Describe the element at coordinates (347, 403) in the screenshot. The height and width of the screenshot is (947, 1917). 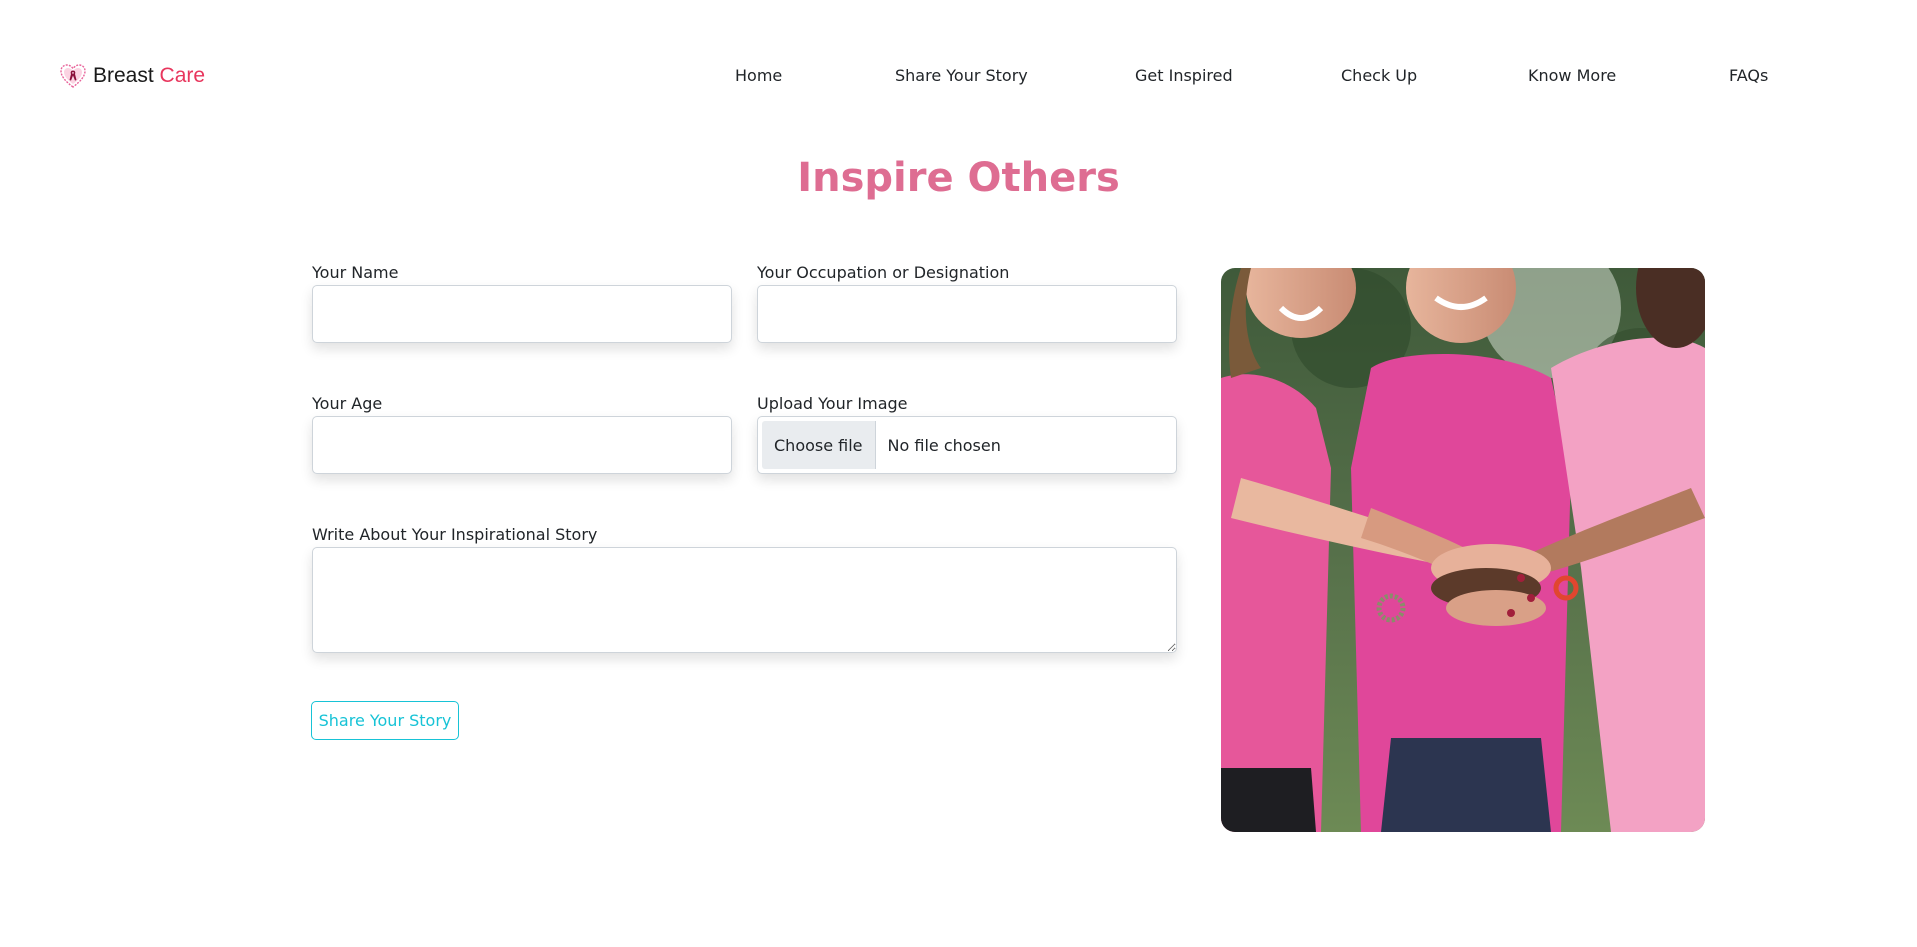
I see `age-label: Your Age` at that location.